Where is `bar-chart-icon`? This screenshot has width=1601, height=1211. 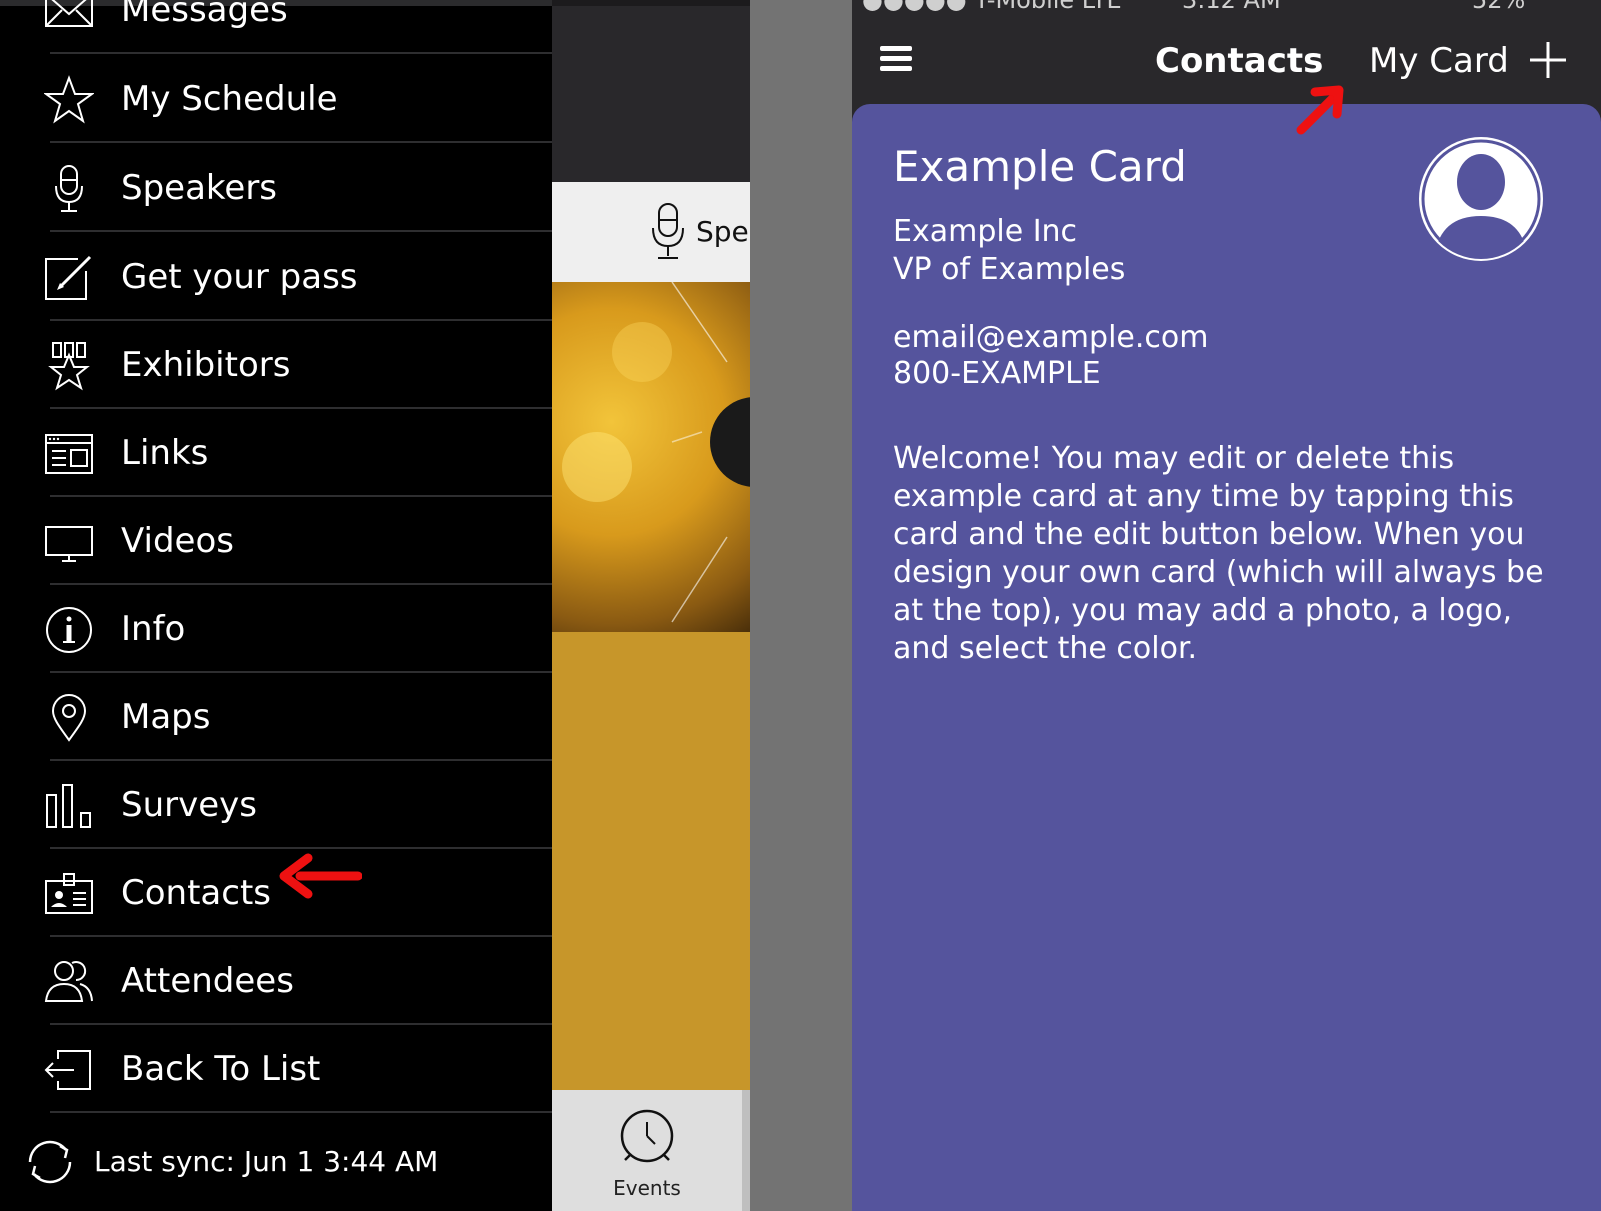 bar-chart-icon is located at coordinates (69, 806).